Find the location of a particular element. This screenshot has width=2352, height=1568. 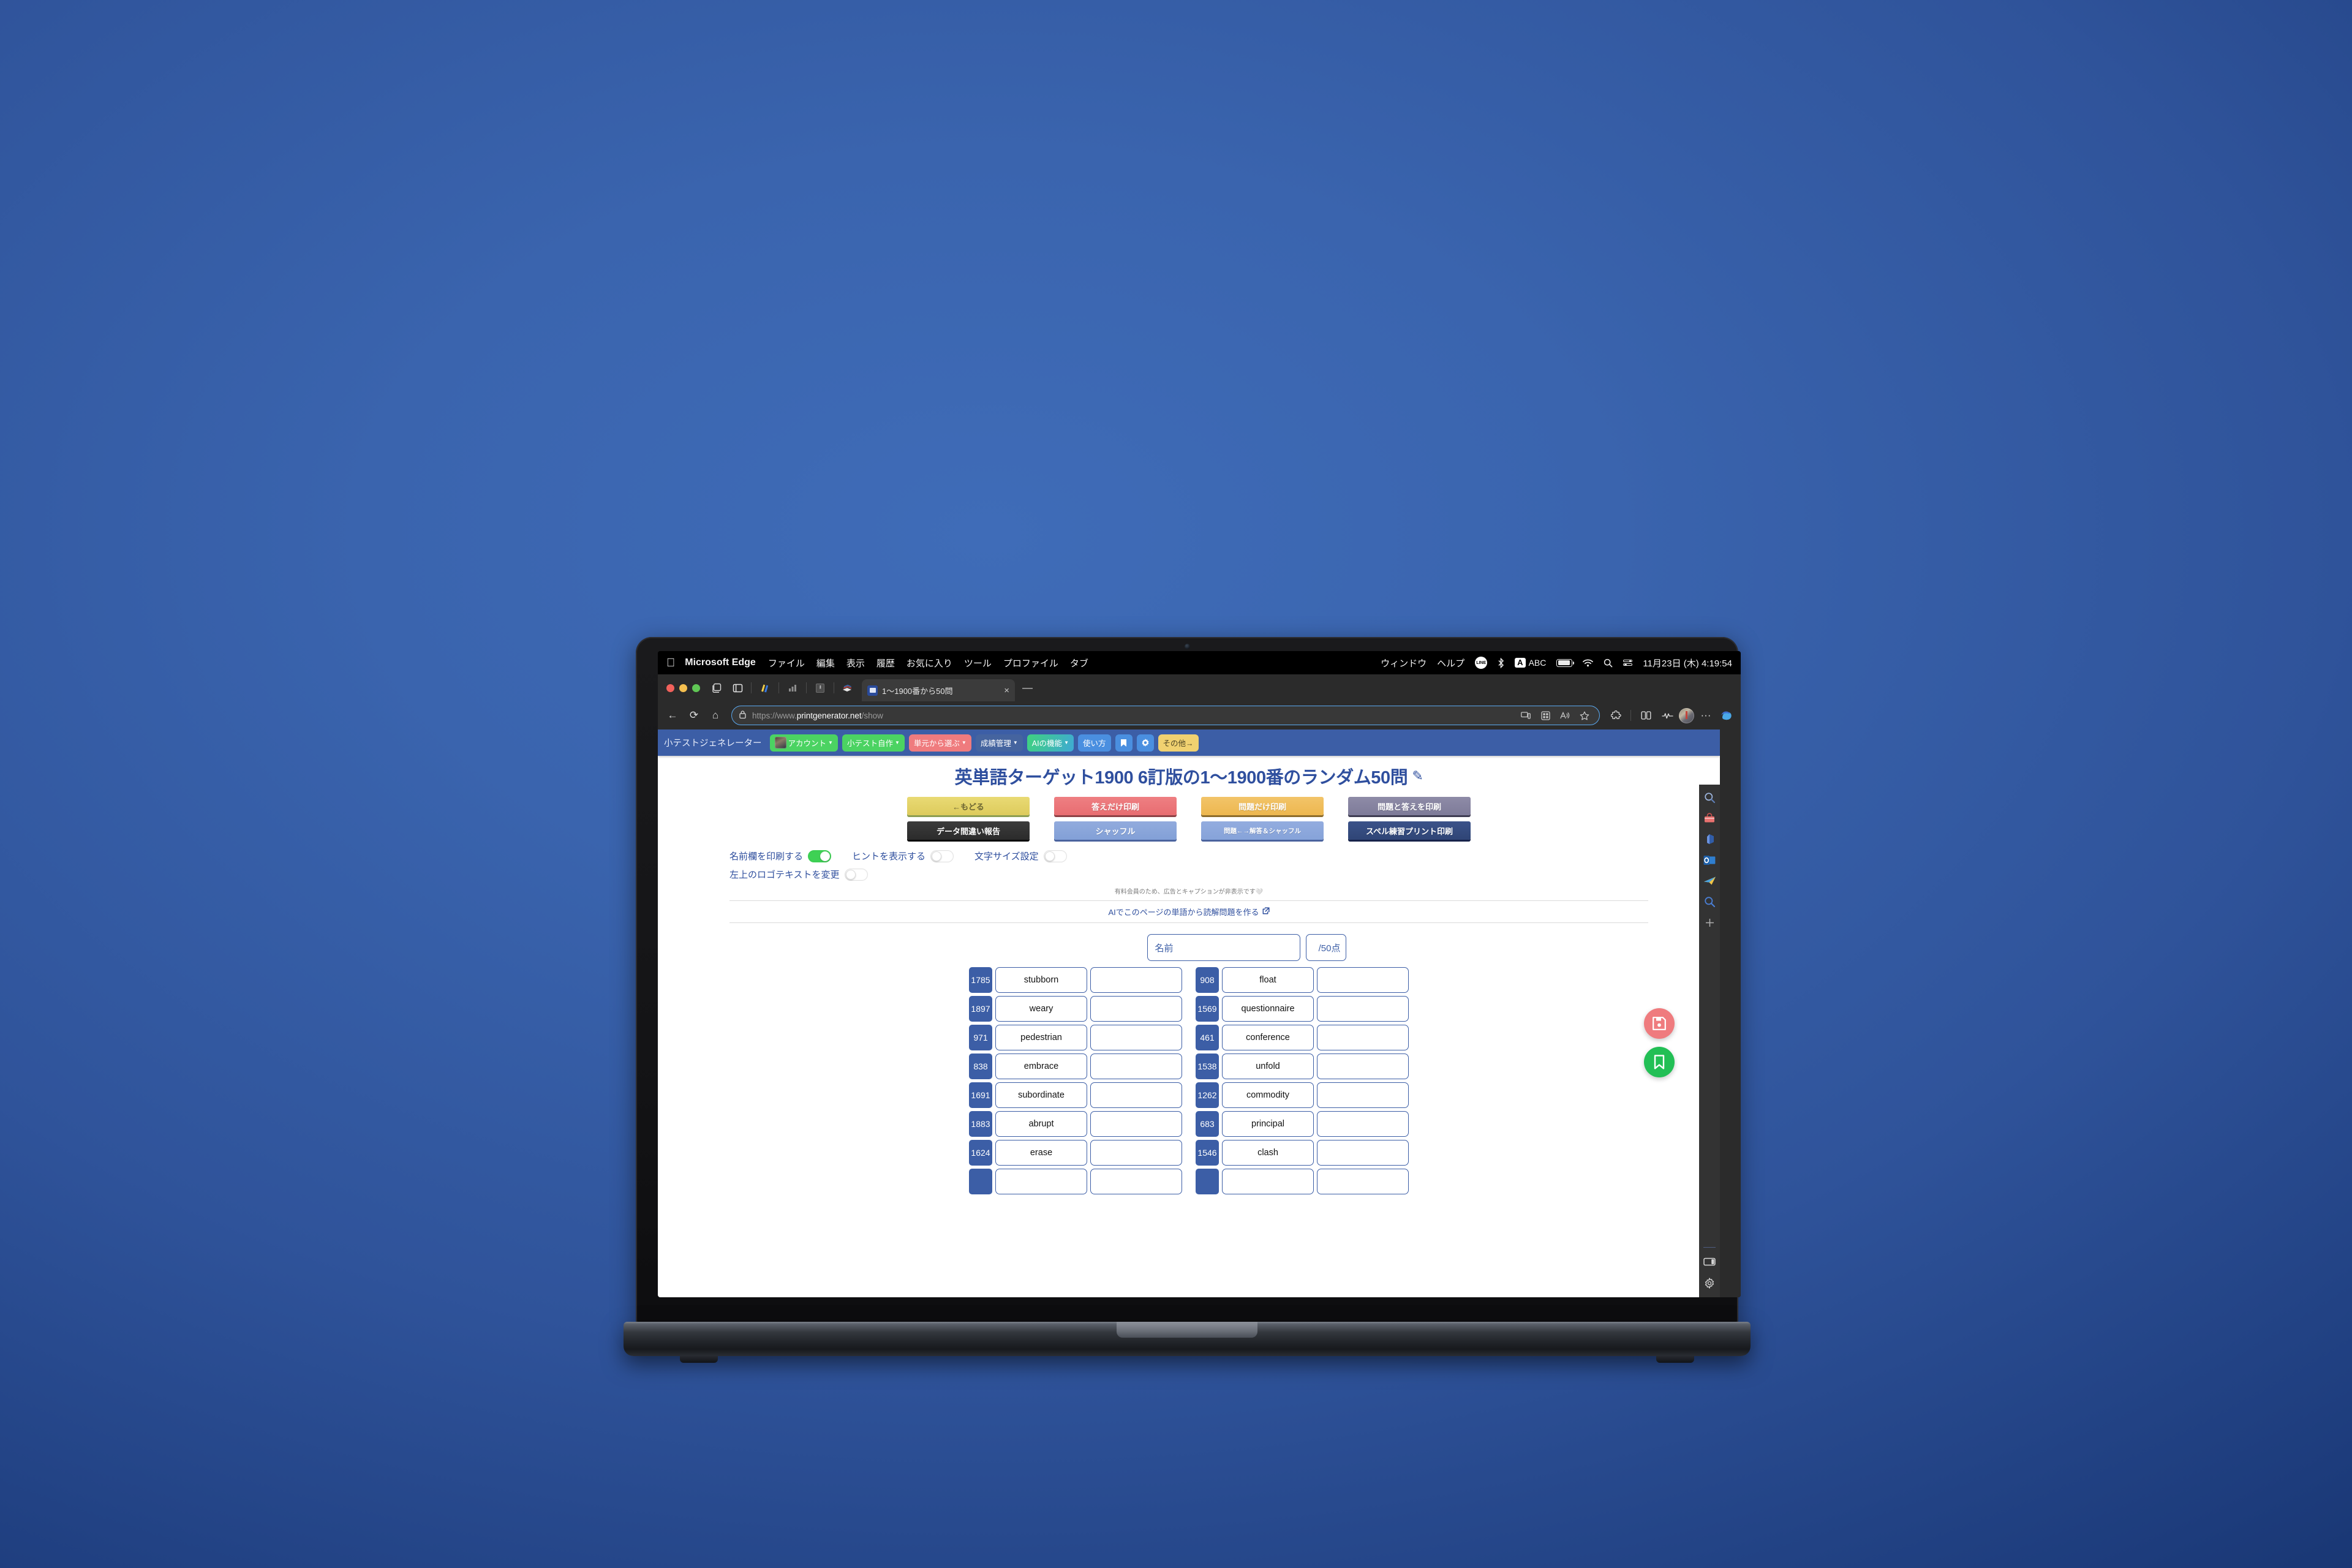

zoom-window-button is located at coordinates (696, 688).